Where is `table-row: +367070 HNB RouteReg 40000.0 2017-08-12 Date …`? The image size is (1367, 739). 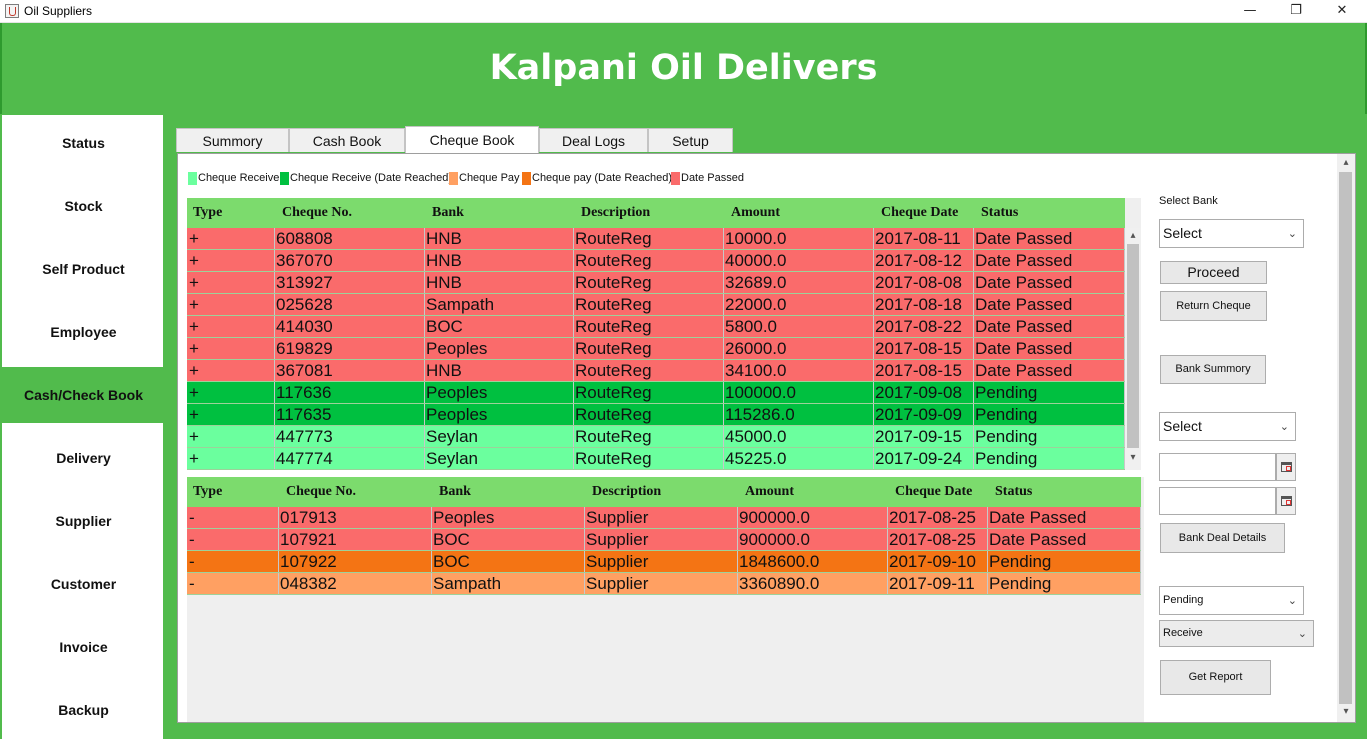 table-row: +367070 HNB RouteReg 40000.0 2017-08-12 Date … is located at coordinates (656, 261).